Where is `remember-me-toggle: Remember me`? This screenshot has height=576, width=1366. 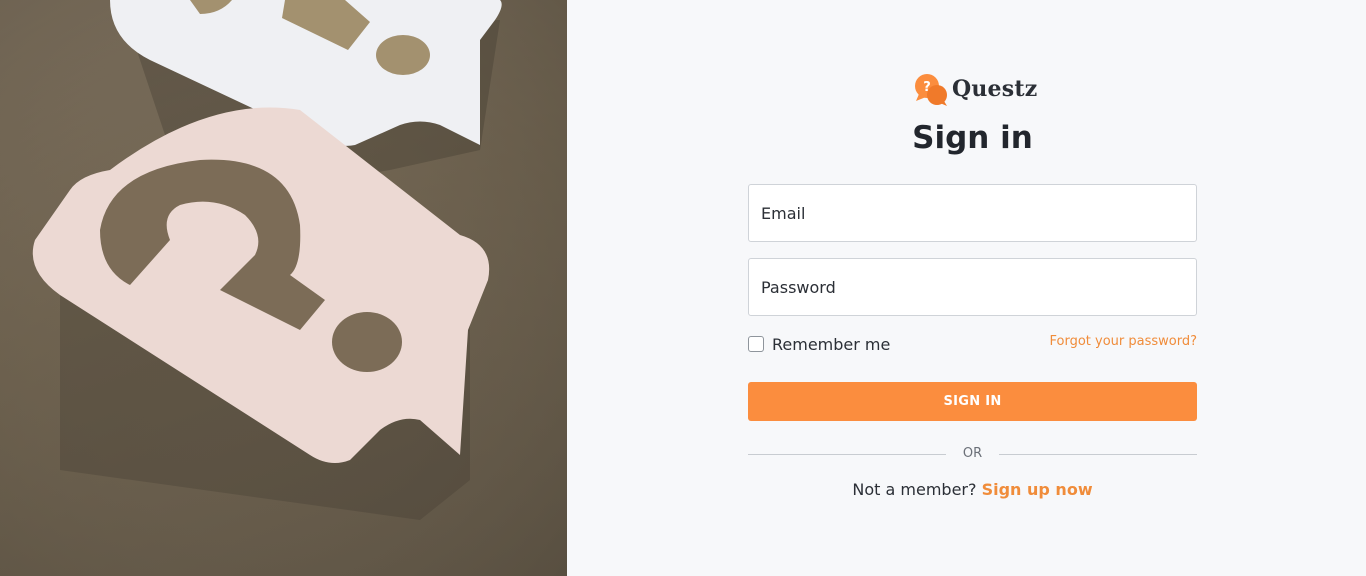
remember-me-toggle: Remember me is located at coordinates (819, 344).